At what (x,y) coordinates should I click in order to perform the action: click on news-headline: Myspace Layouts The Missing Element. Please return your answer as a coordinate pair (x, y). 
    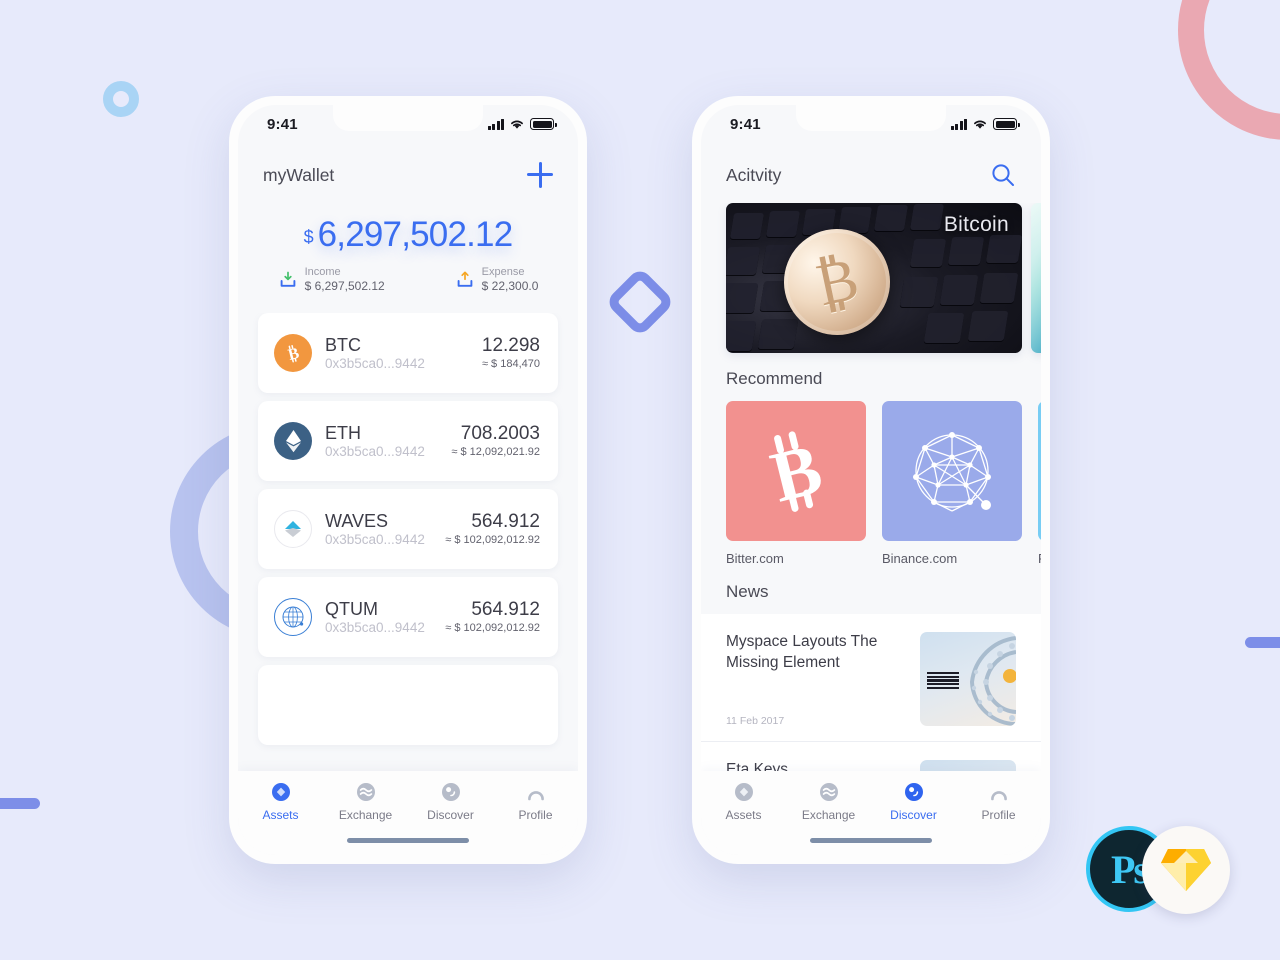
    Looking at the image, I should click on (802, 652).